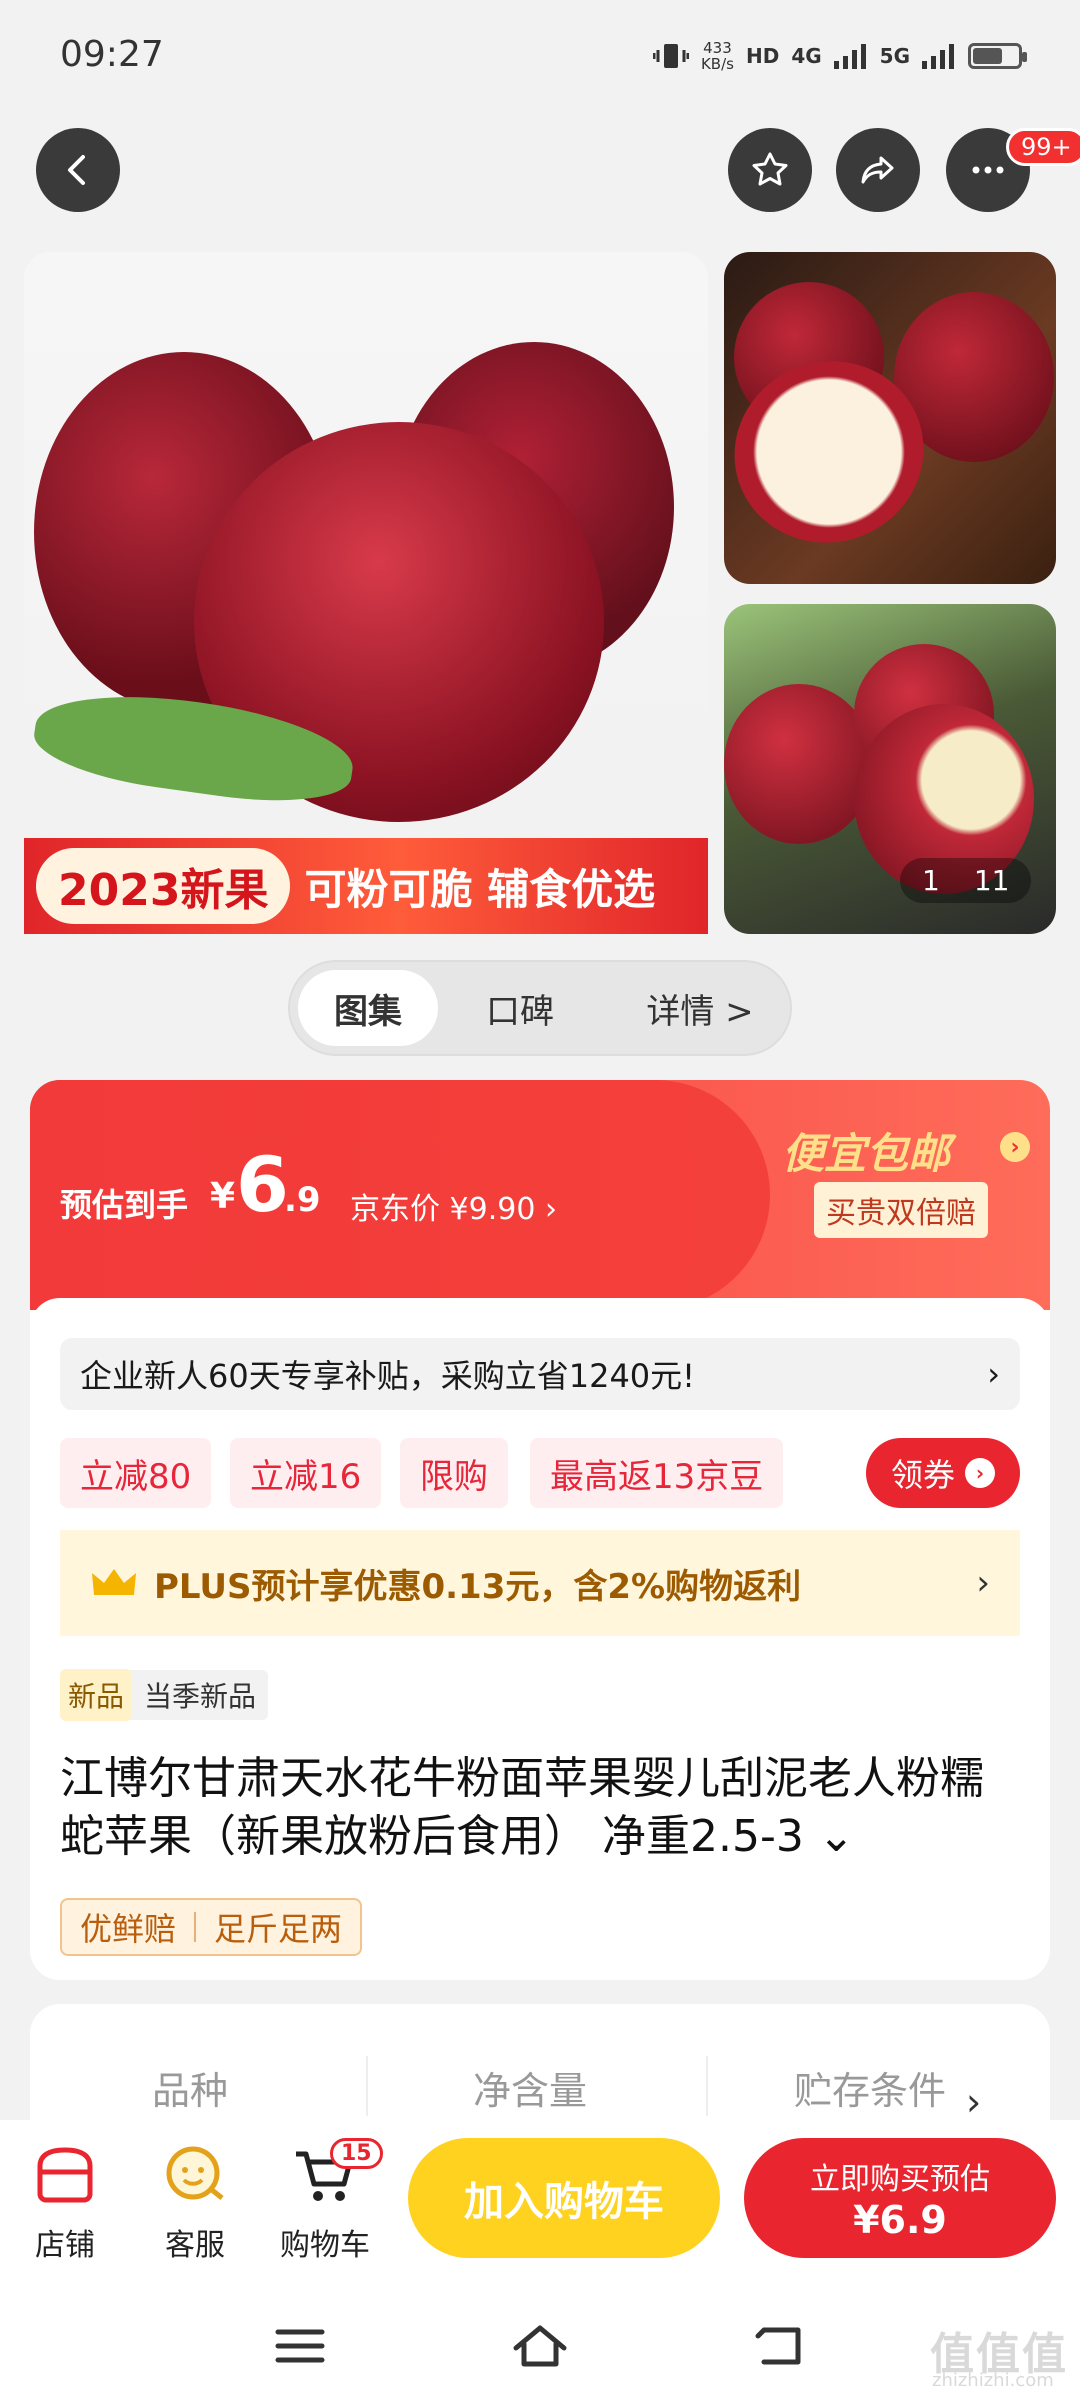  What do you see at coordinates (211, 1927) in the screenshot?
I see `guarantee-badges: 优鲜赔 足斤足两` at bounding box center [211, 1927].